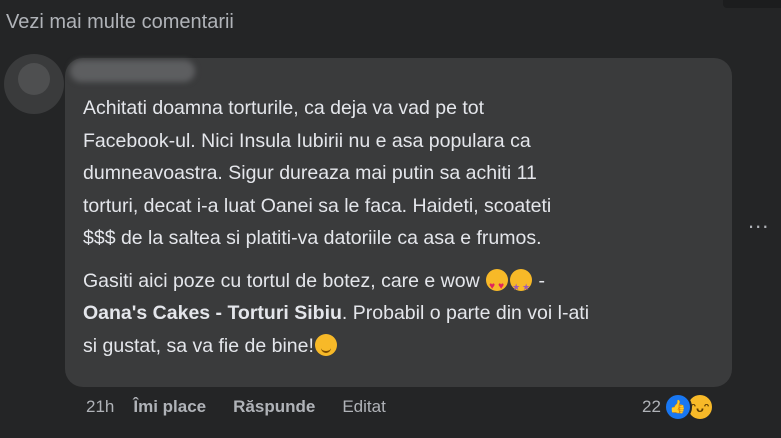  I want to click on avatar, so click(34, 84).